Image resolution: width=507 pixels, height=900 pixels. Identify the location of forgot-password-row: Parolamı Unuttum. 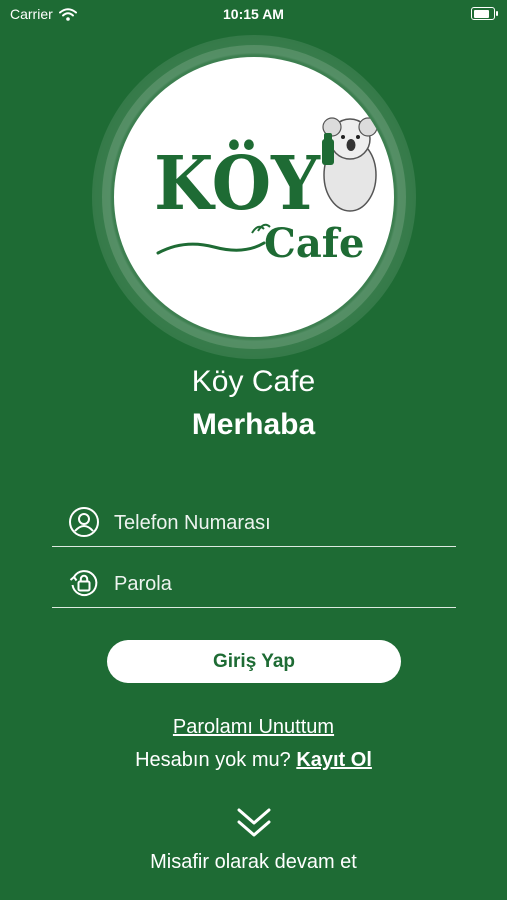
(253, 727).